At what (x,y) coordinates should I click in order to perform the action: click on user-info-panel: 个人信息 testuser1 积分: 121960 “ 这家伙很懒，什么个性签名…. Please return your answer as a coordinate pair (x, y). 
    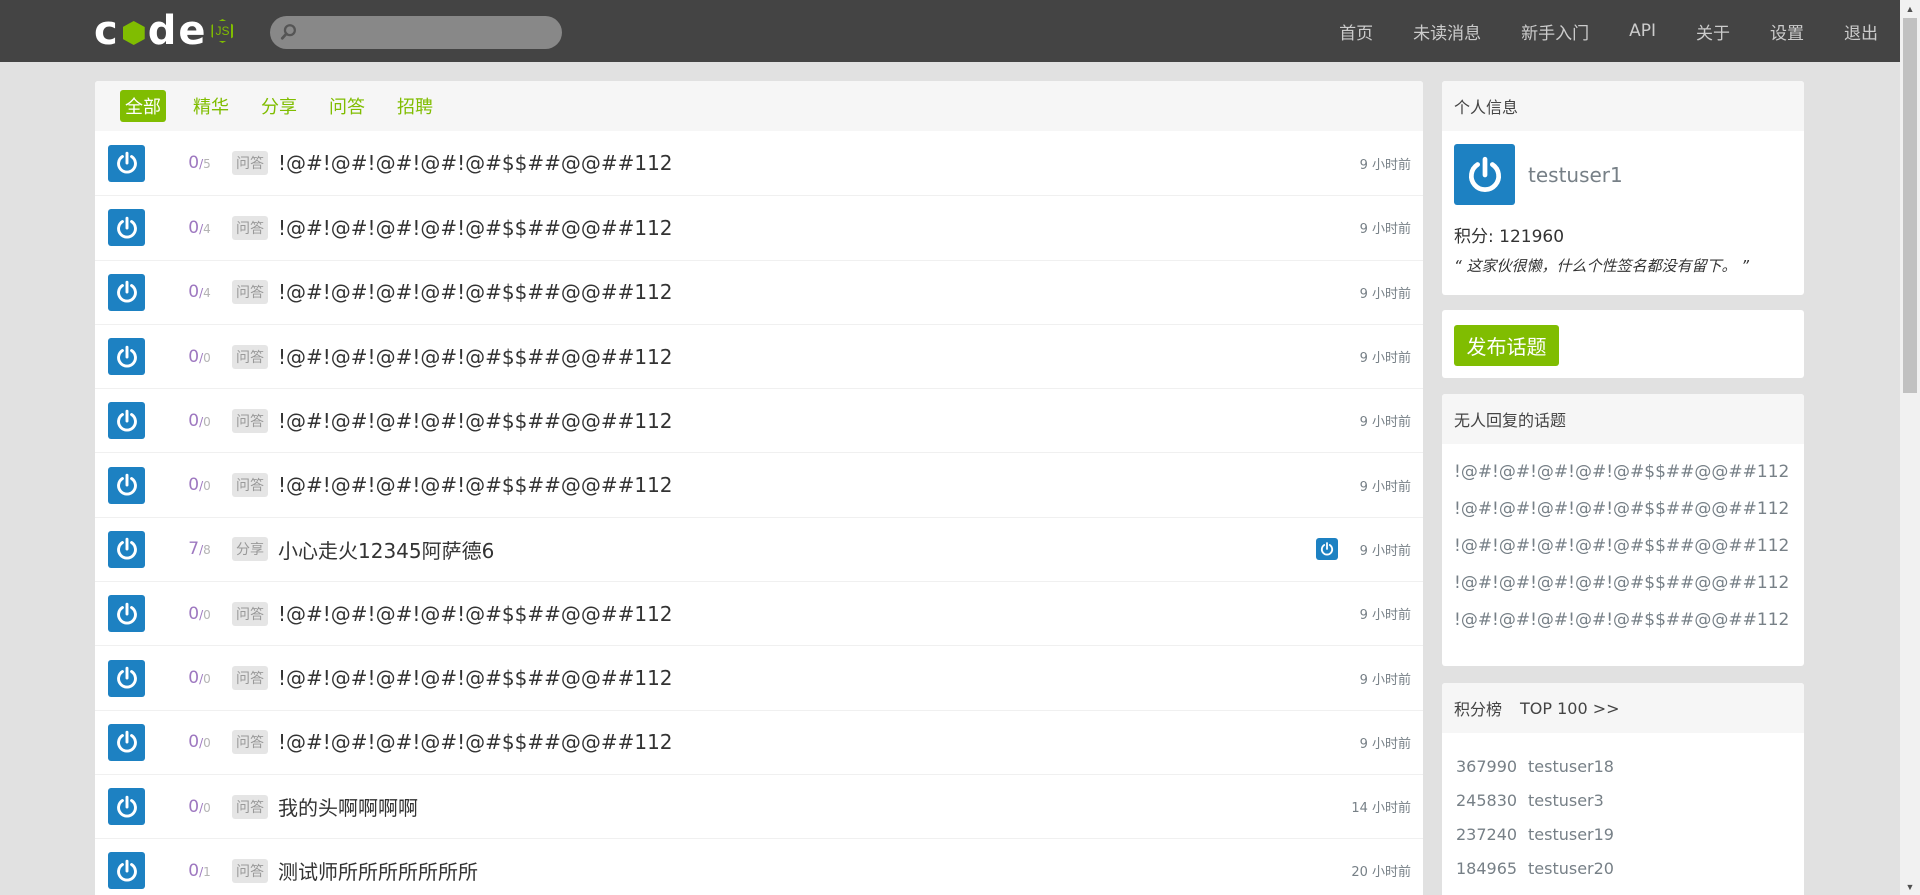
    Looking at the image, I should click on (1623, 188).